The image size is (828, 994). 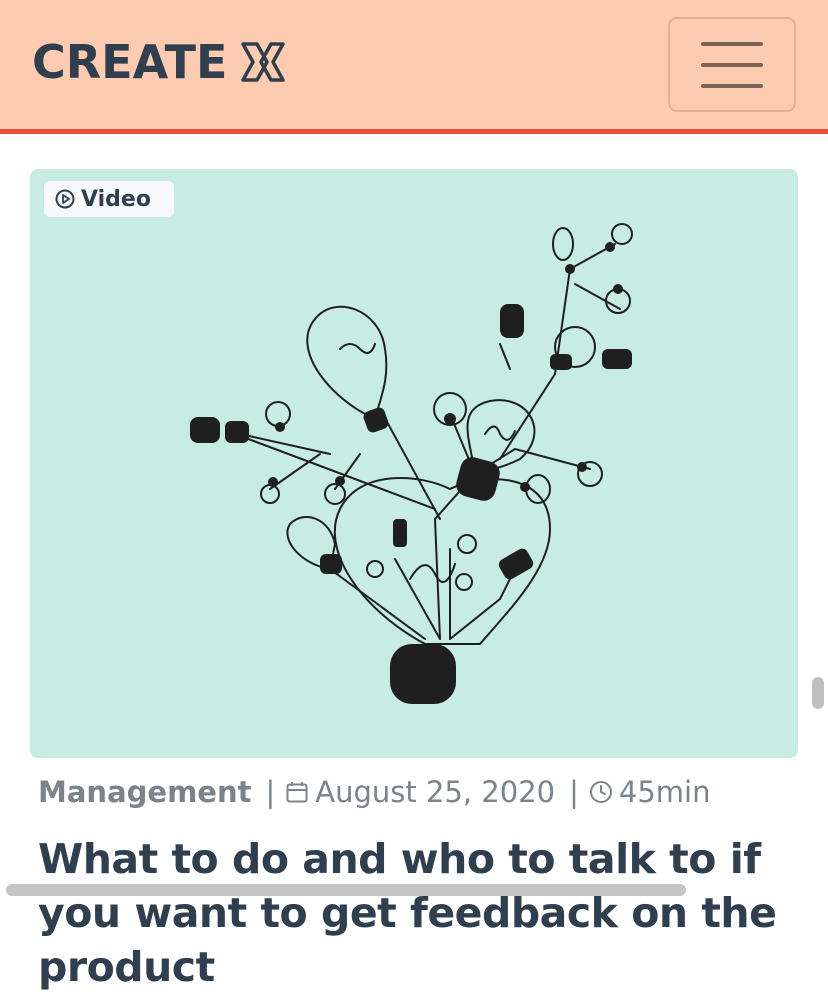 What do you see at coordinates (414, 64) in the screenshot?
I see `site-header: CREATE` at bounding box center [414, 64].